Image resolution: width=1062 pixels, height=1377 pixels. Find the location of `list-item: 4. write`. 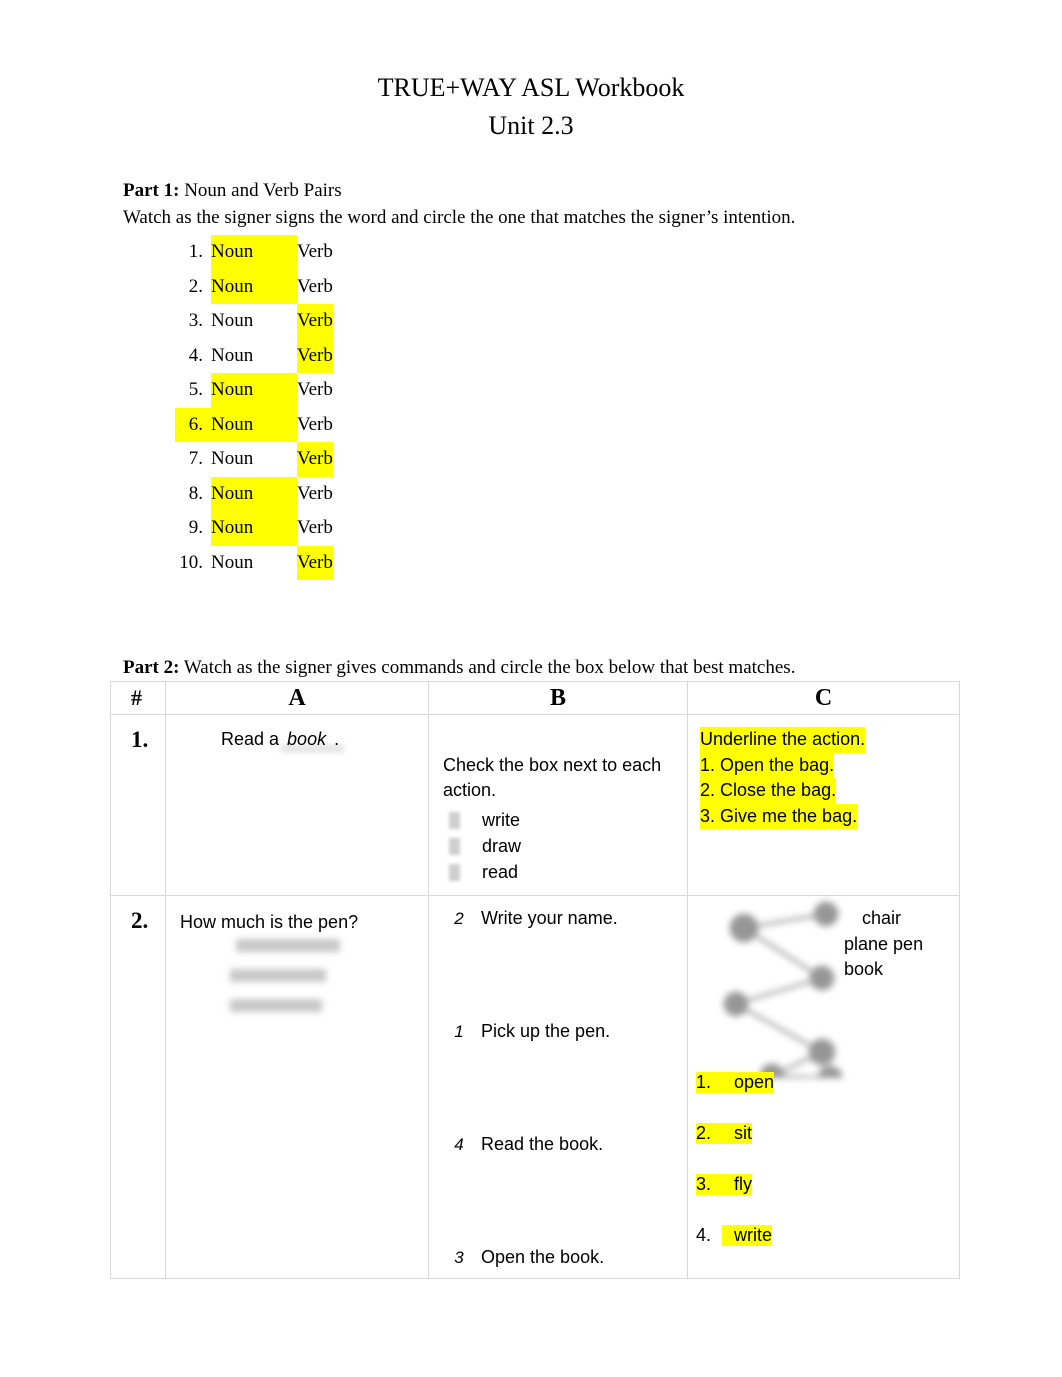

list-item: 4. write is located at coordinates (735, 1250).